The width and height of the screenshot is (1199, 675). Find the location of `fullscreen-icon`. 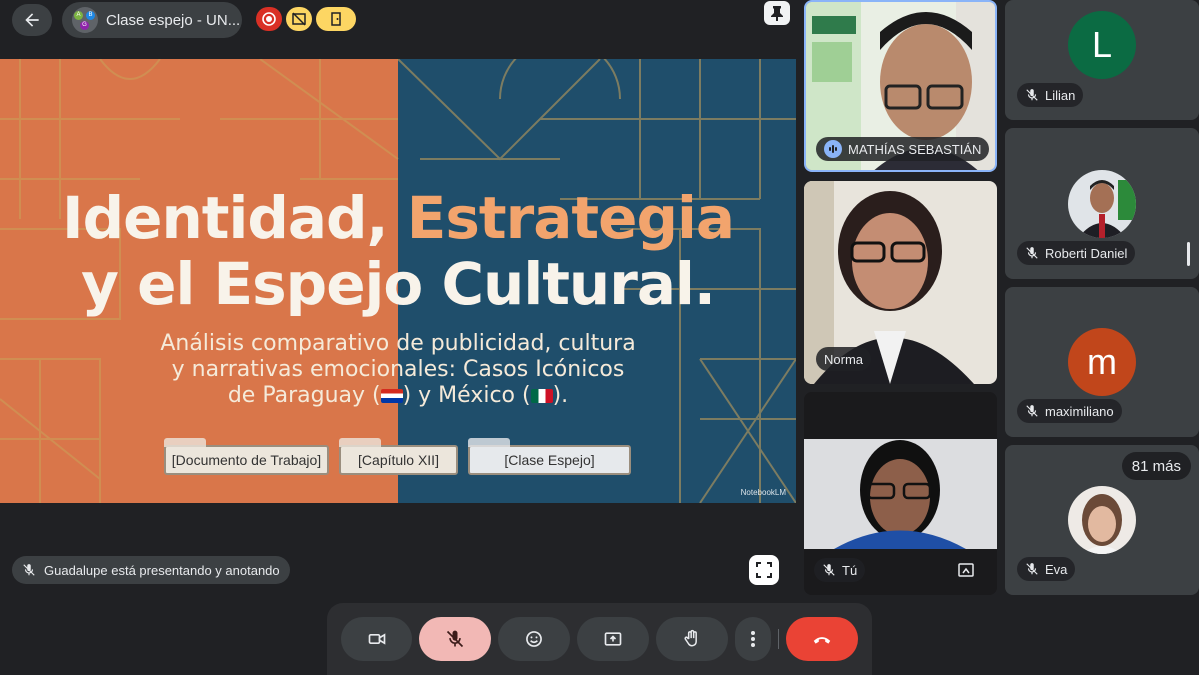

fullscreen-icon is located at coordinates (764, 570).